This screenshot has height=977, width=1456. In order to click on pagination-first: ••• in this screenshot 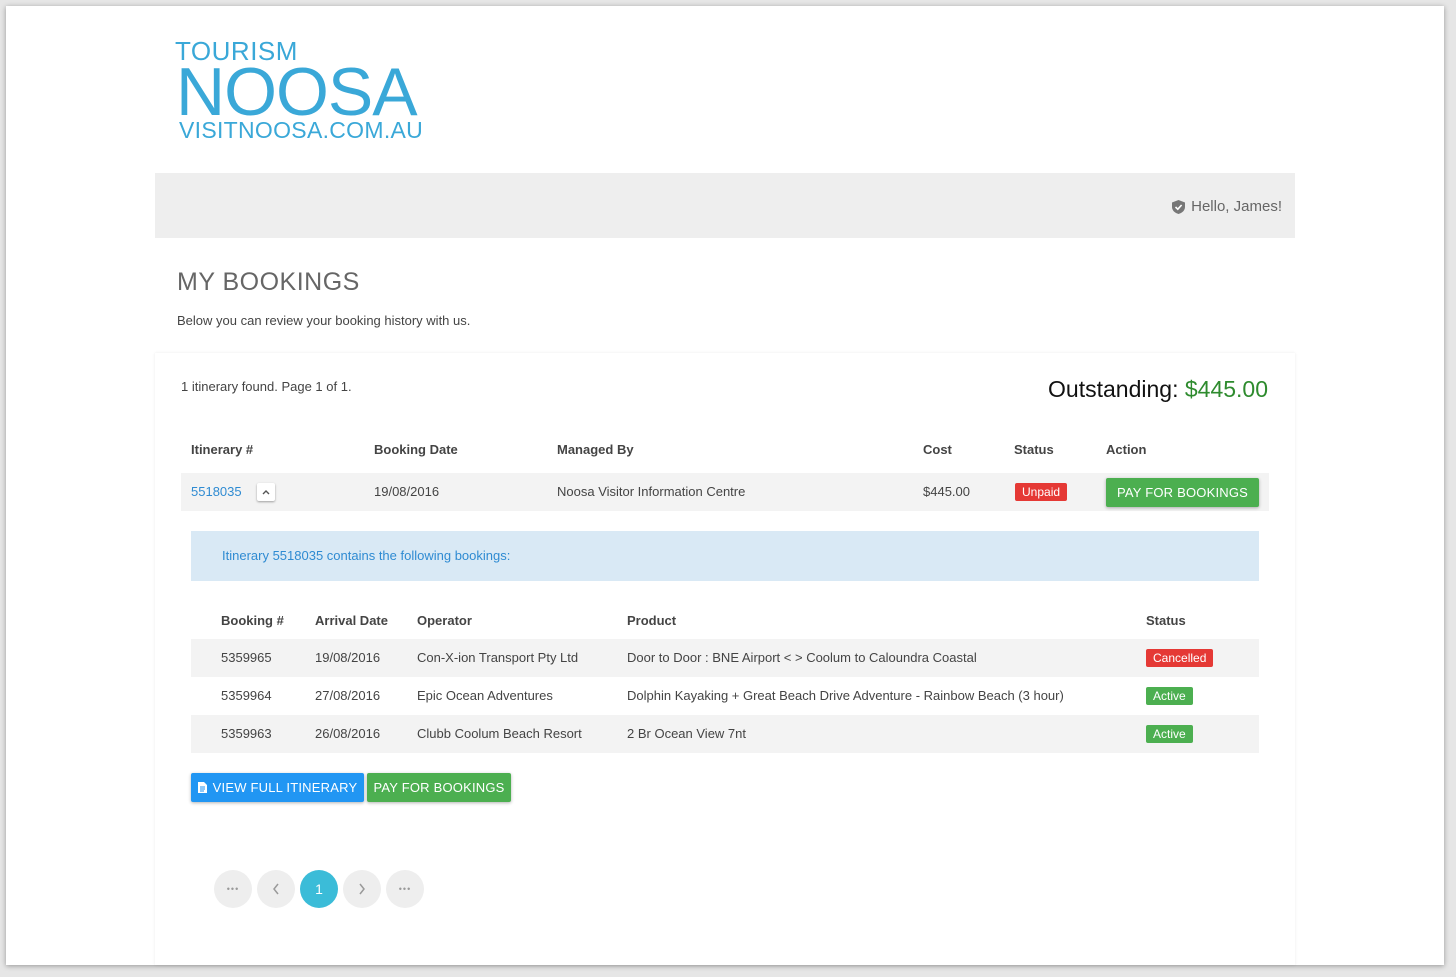, I will do `click(233, 889)`.